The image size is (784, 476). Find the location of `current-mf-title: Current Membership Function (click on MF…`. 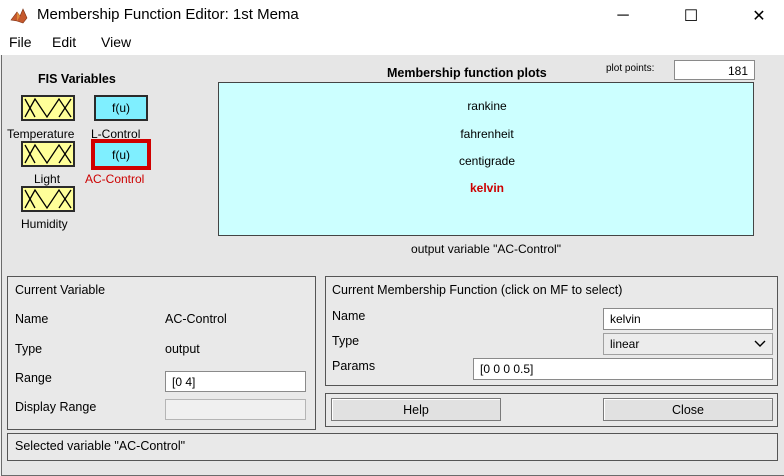

current-mf-title: Current Membership Function (click on MF… is located at coordinates (477, 290).